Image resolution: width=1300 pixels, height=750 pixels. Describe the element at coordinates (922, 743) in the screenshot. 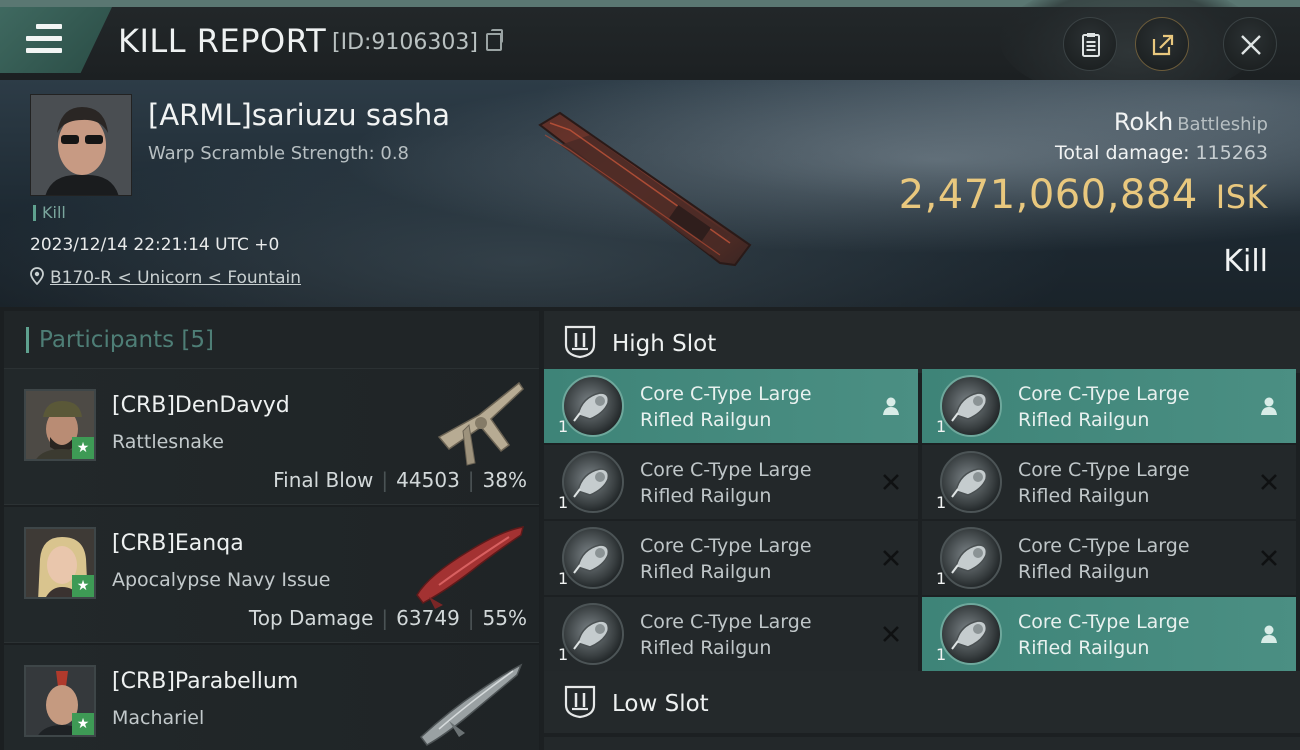

I see `low-slot-items` at that location.